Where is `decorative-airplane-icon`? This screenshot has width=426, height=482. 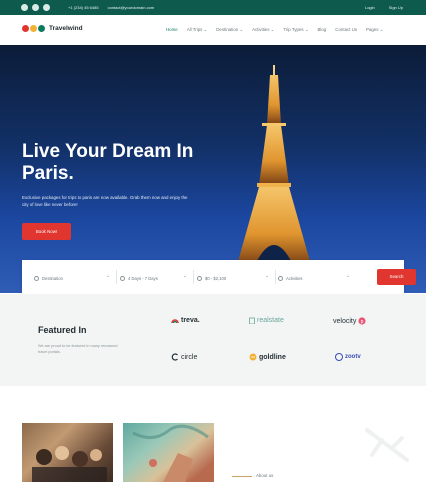 decorative-airplane-icon is located at coordinates (387, 445).